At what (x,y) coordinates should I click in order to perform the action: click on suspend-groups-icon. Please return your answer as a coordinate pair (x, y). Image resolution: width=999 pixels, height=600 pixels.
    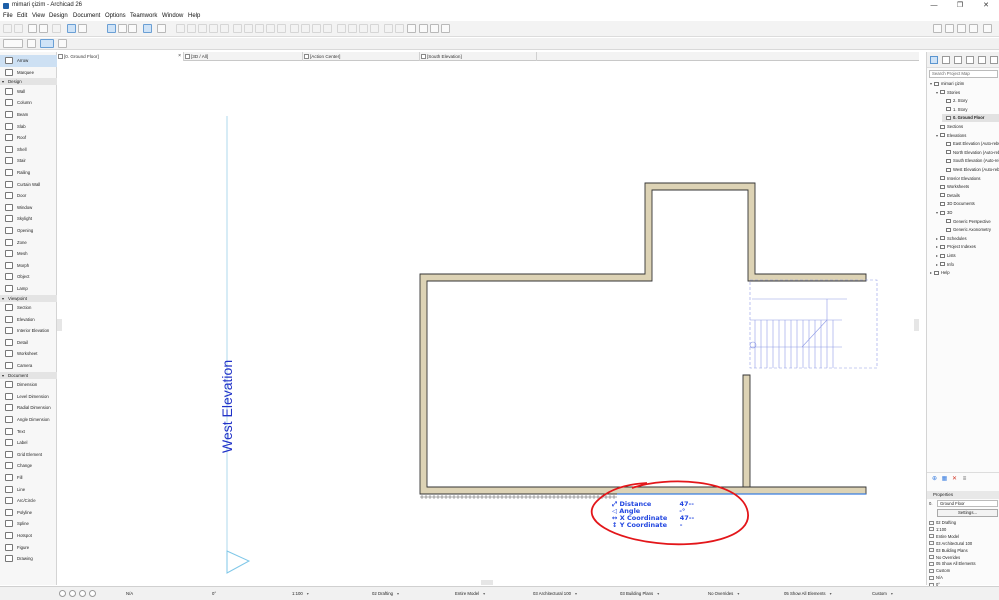
    Looking at the image, I should click on (161, 28).